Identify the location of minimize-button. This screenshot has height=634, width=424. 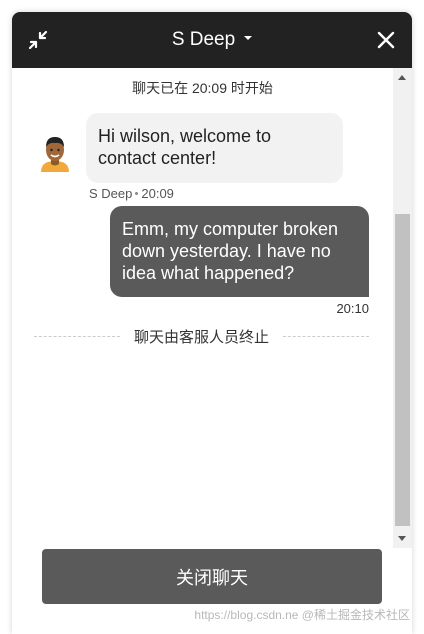
(38, 40).